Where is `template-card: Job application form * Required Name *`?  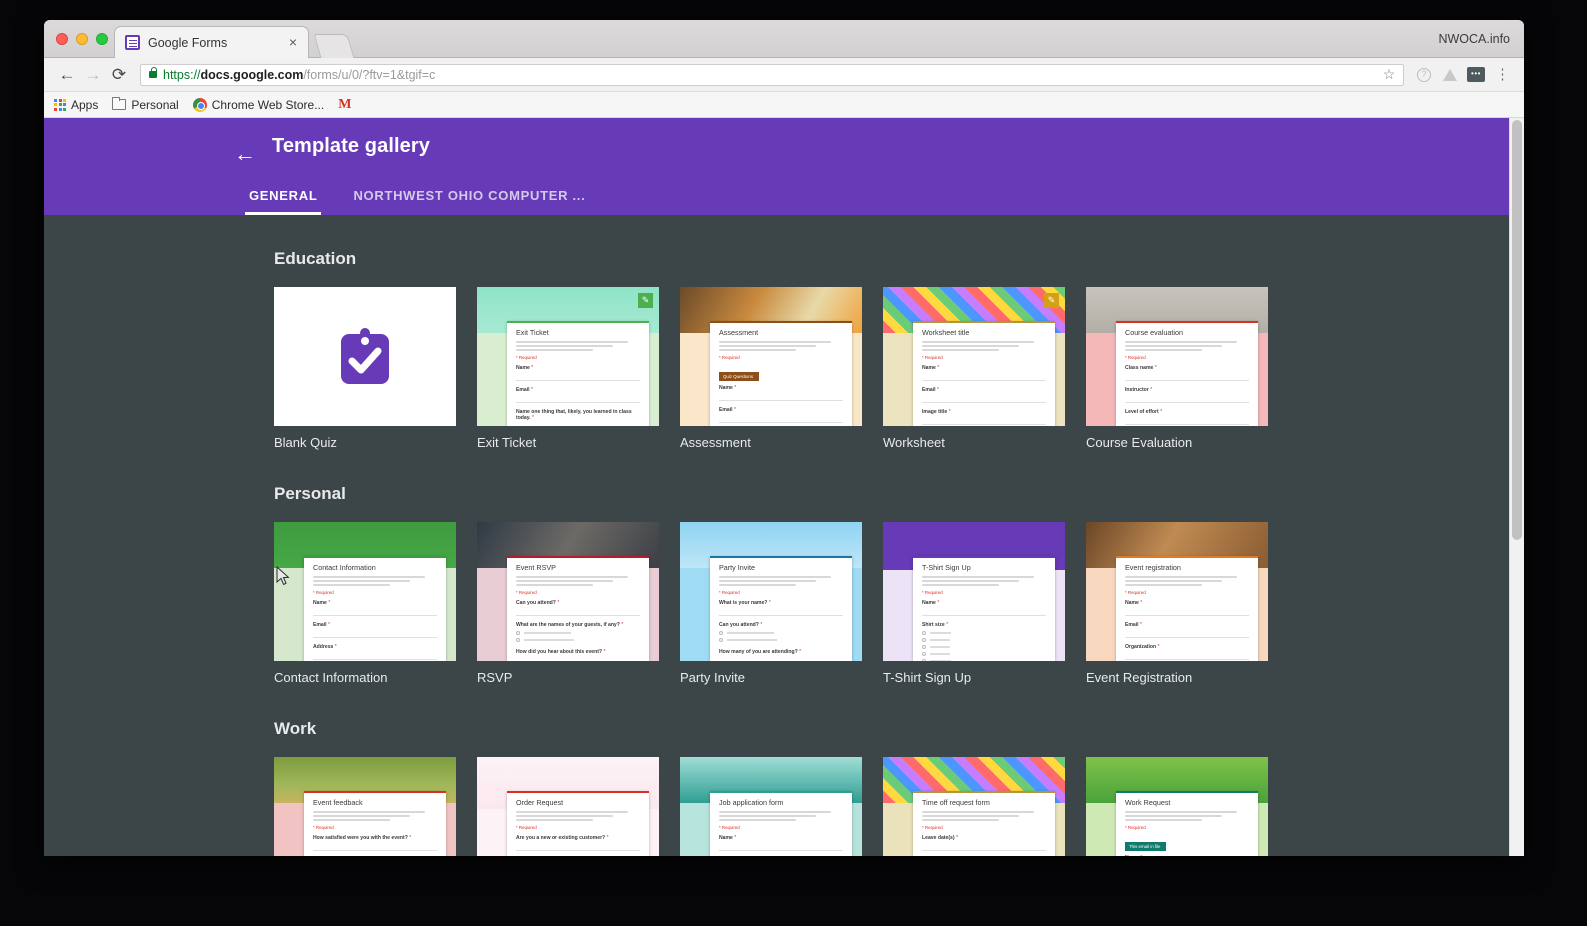 template-card: Job application form * Required Name * is located at coordinates (771, 806).